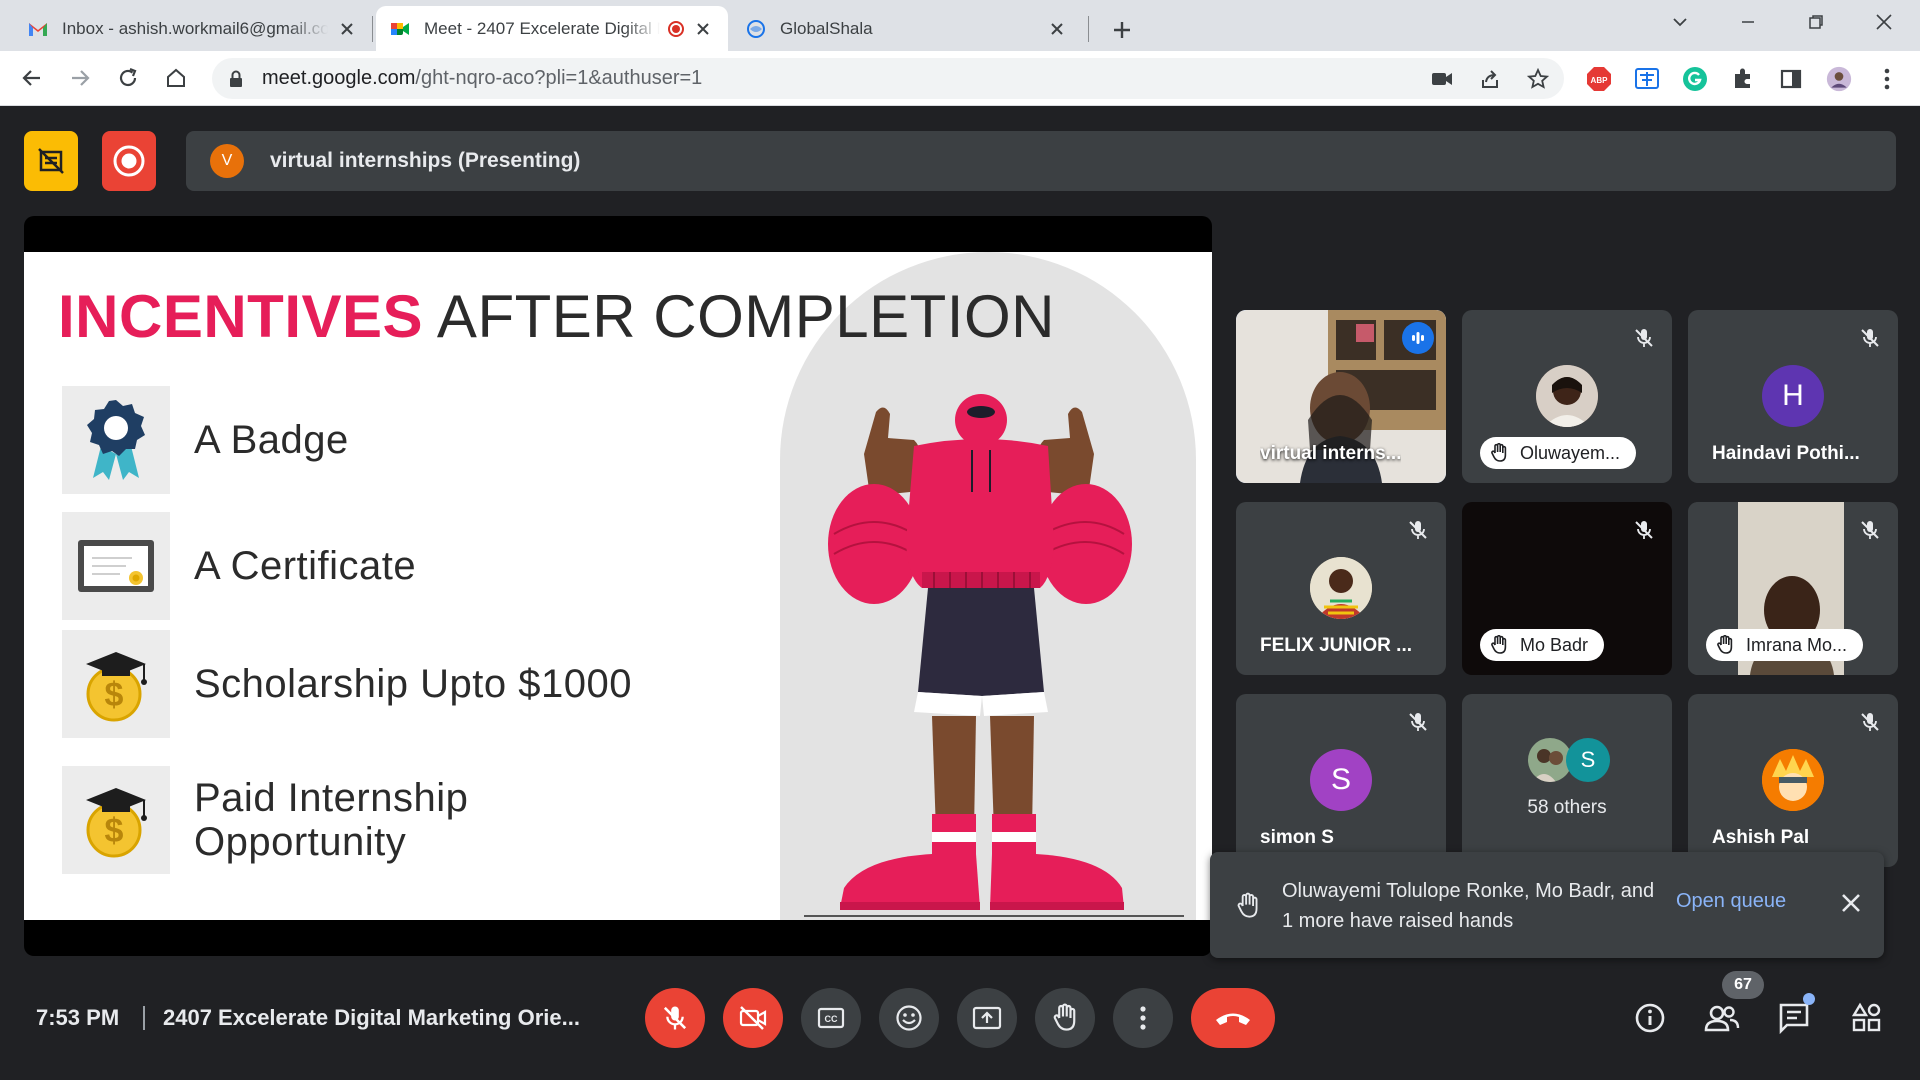 Image resolution: width=1920 pixels, height=1080 pixels. I want to click on tab-gmail: Inbox - ashish.workmail6@gmail.com, so click(193, 28).